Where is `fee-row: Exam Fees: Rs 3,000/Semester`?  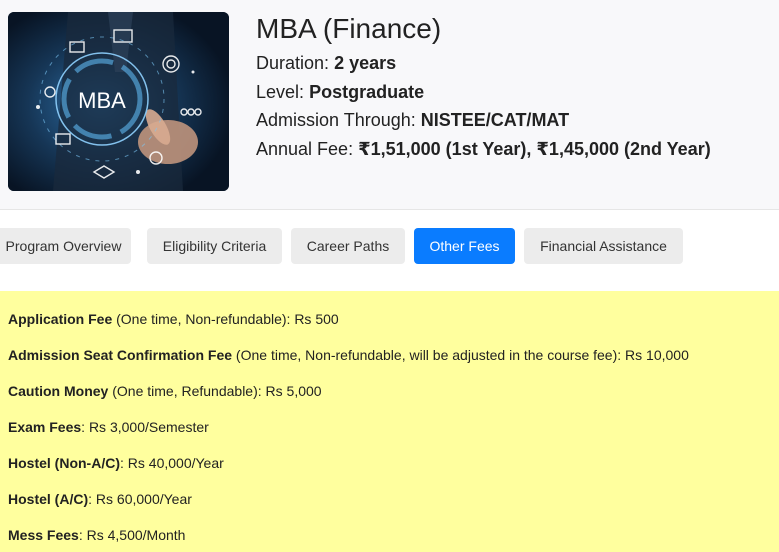
fee-row: Exam Fees: Rs 3,000/Semester is located at coordinates (108, 427).